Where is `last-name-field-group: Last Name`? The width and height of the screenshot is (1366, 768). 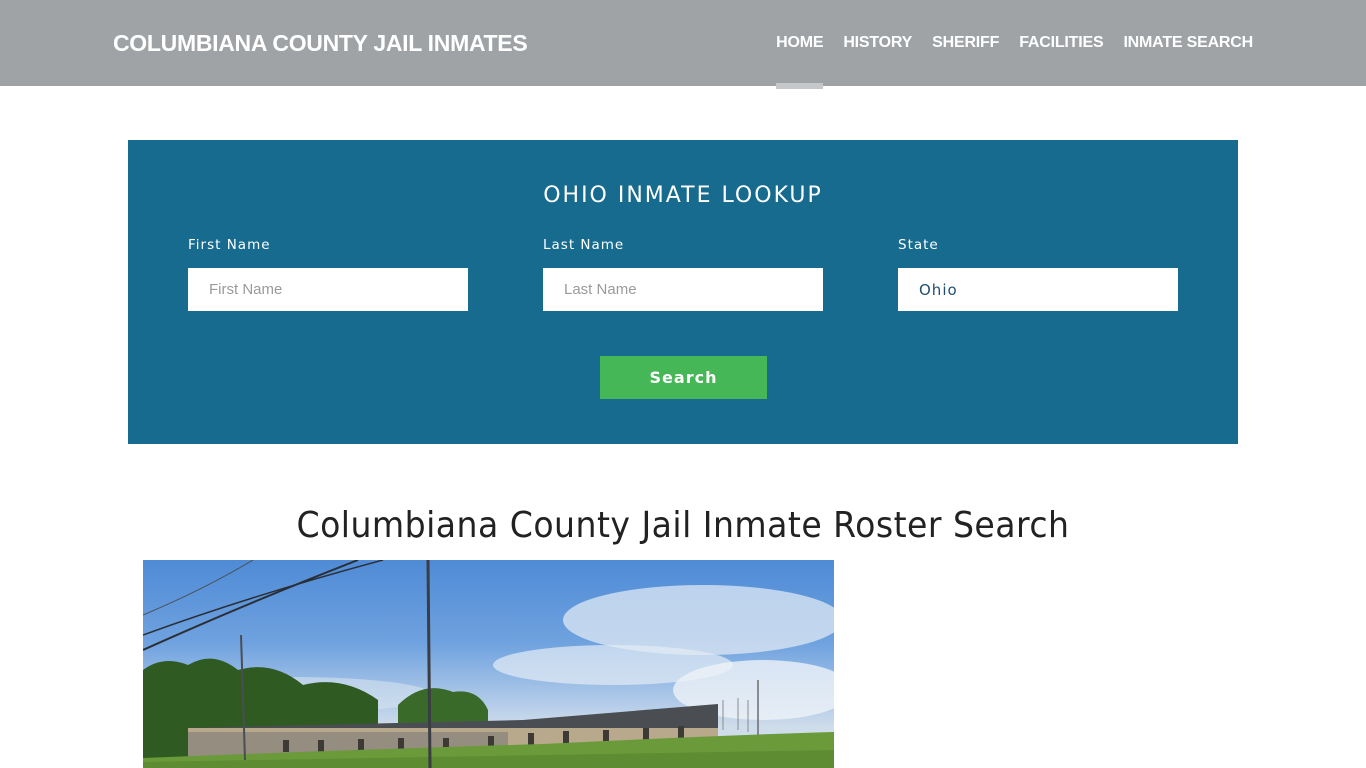 last-name-field-group: Last Name is located at coordinates (683, 274).